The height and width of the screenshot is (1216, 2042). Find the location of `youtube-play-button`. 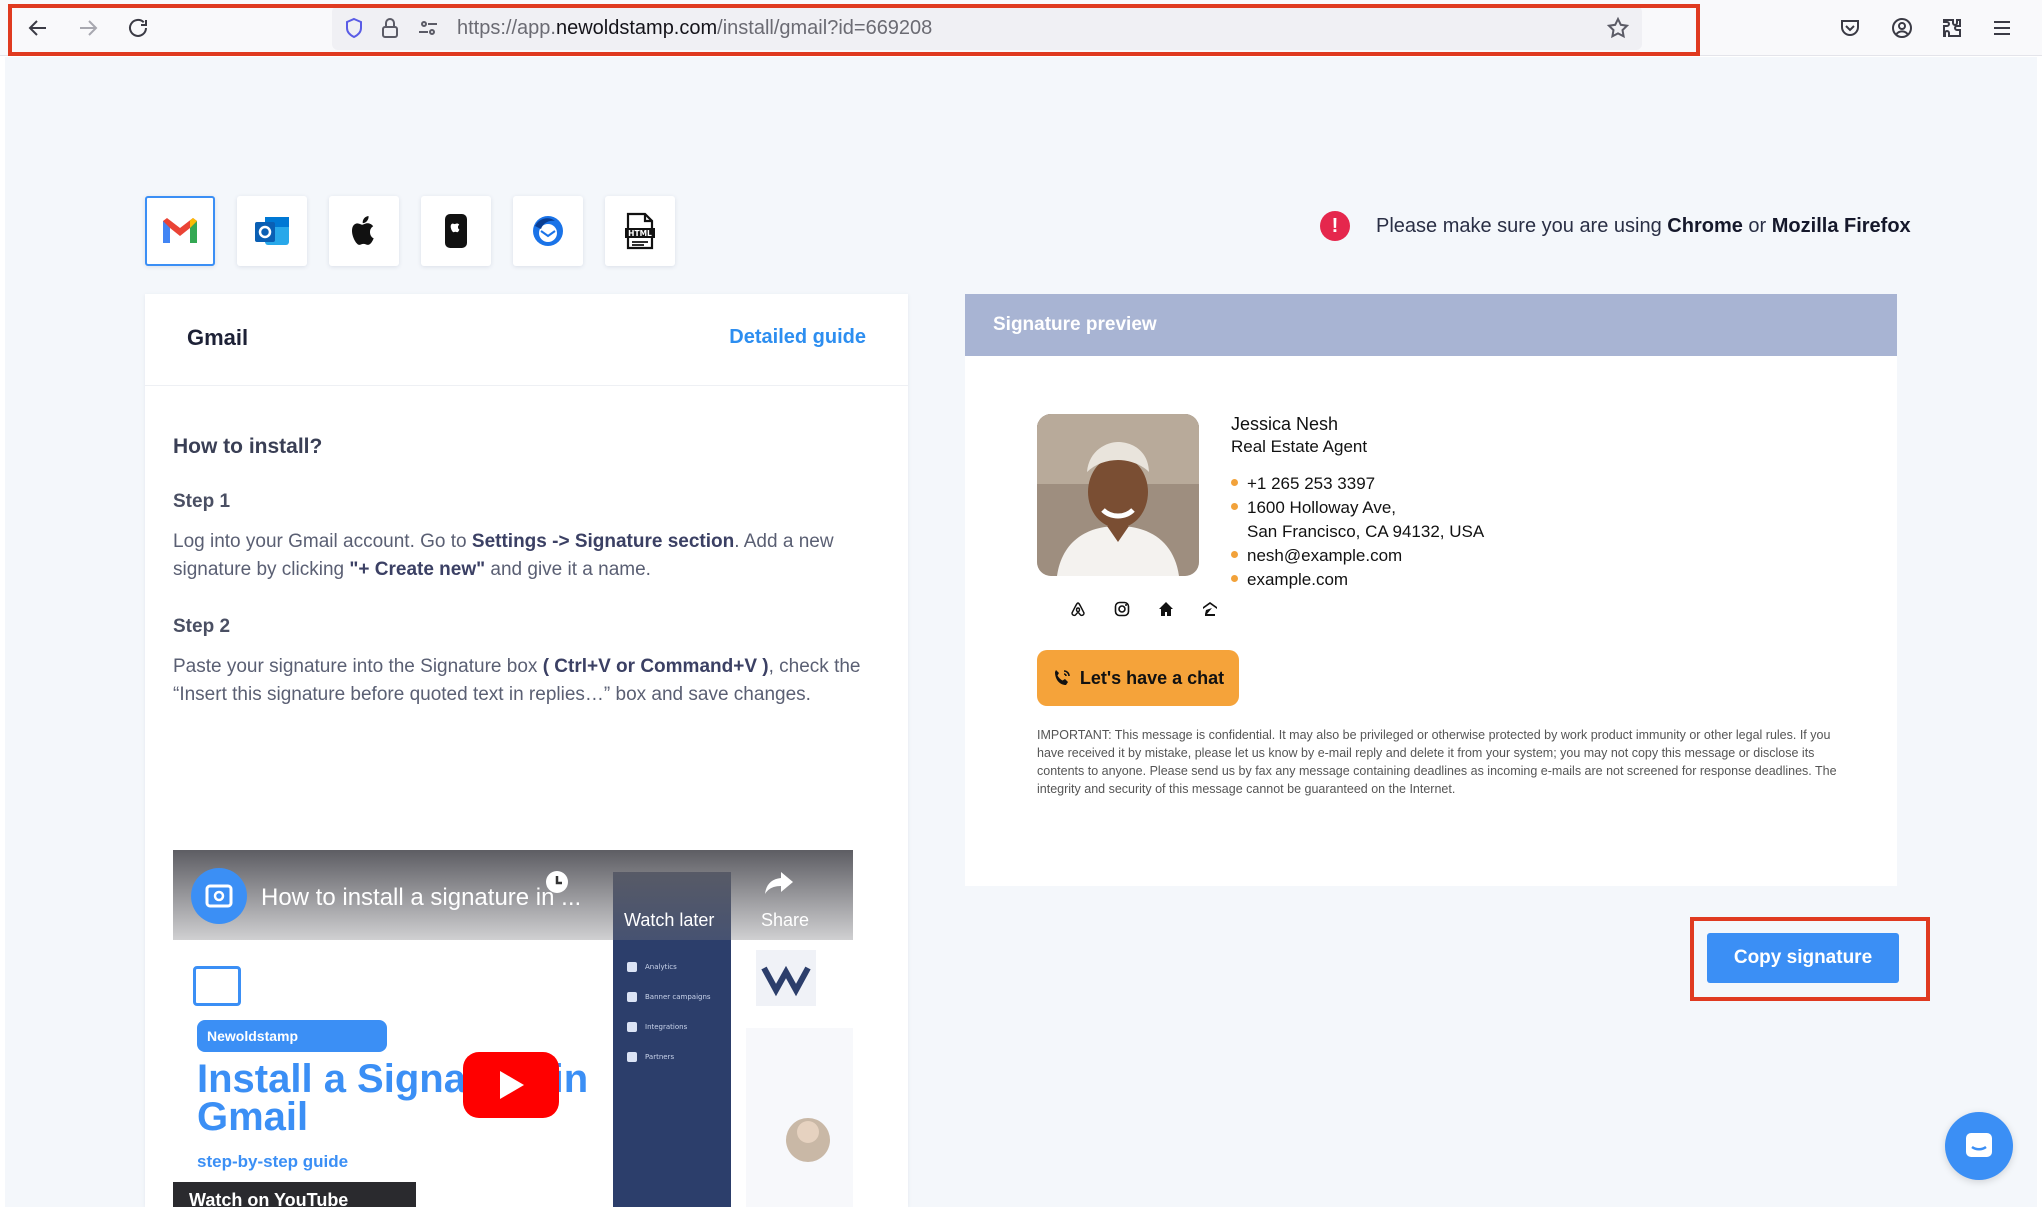

youtube-play-button is located at coordinates (511, 1085).